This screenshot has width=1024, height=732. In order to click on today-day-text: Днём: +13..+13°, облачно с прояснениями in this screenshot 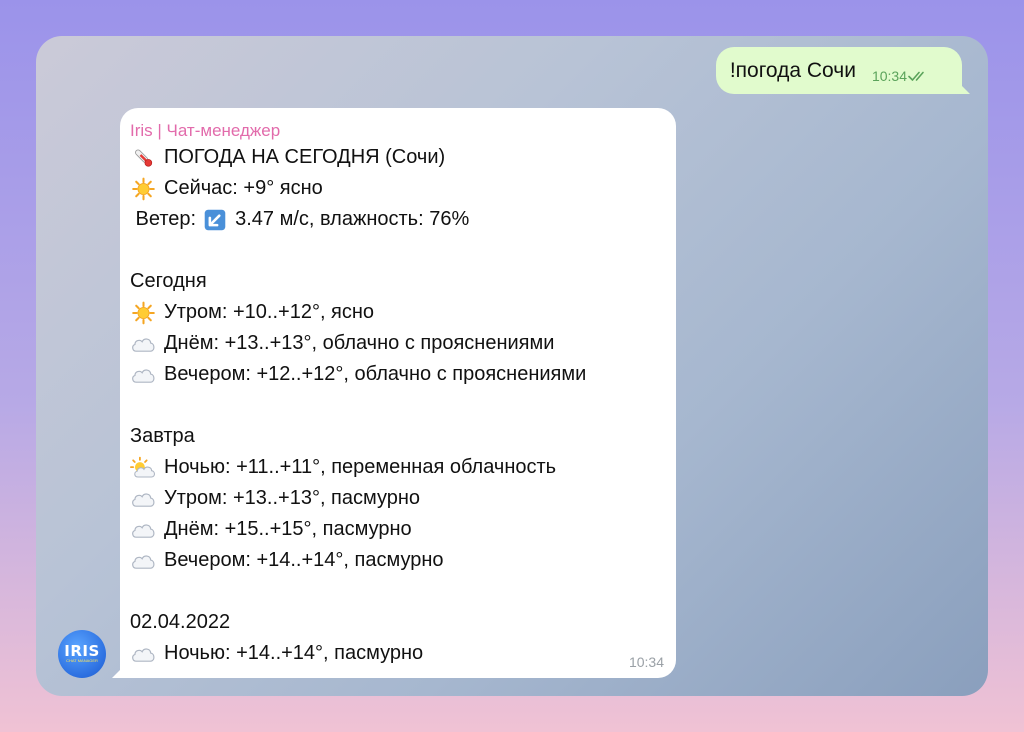, I will do `click(359, 343)`.